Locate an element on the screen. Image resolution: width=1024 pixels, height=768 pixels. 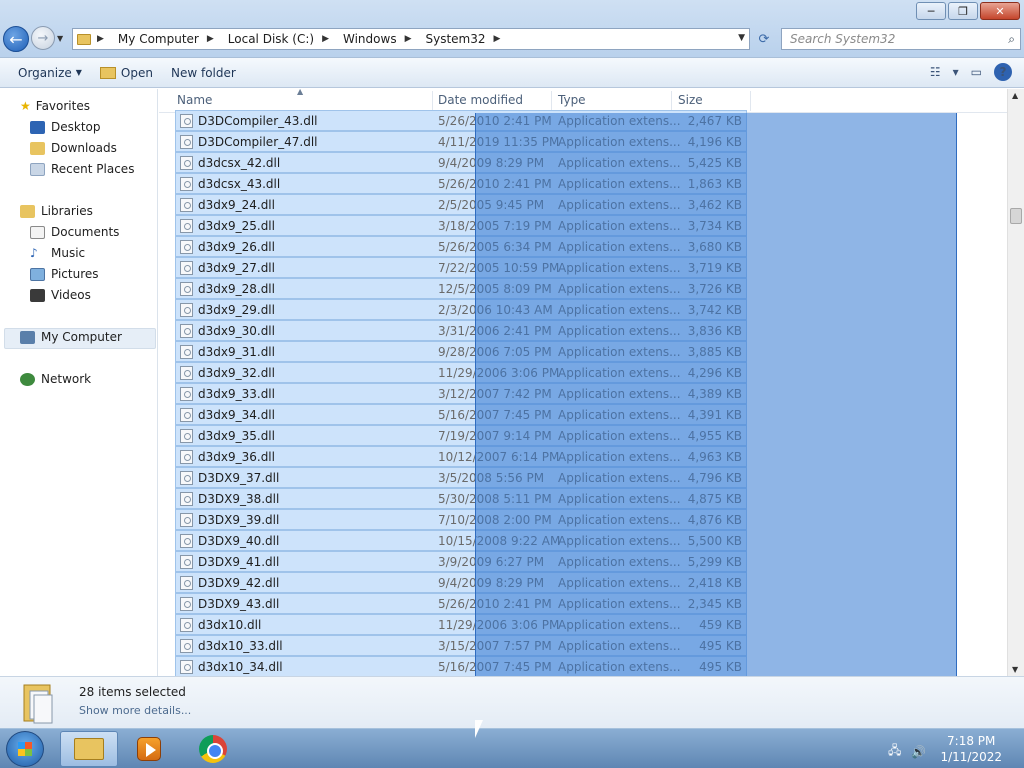
organize-label: Organize is located at coordinates (45, 72).